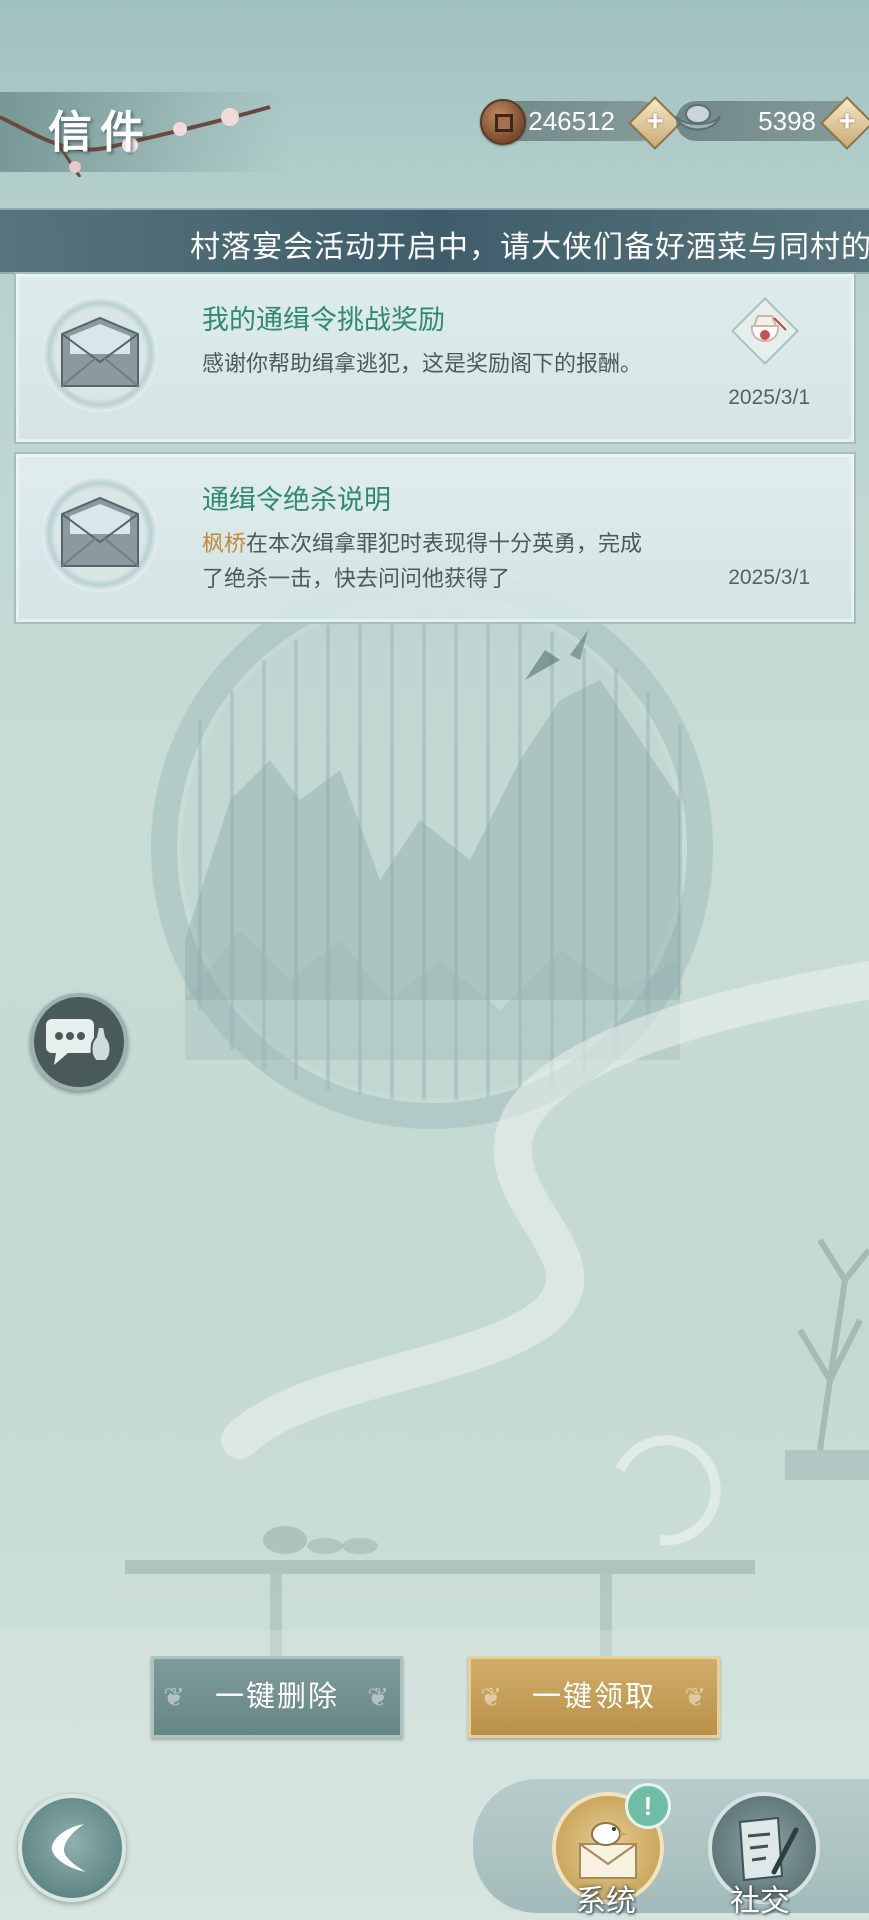 The height and width of the screenshot is (1920, 869). What do you see at coordinates (100, 132) in the screenshot?
I see `page-title: 信件` at bounding box center [100, 132].